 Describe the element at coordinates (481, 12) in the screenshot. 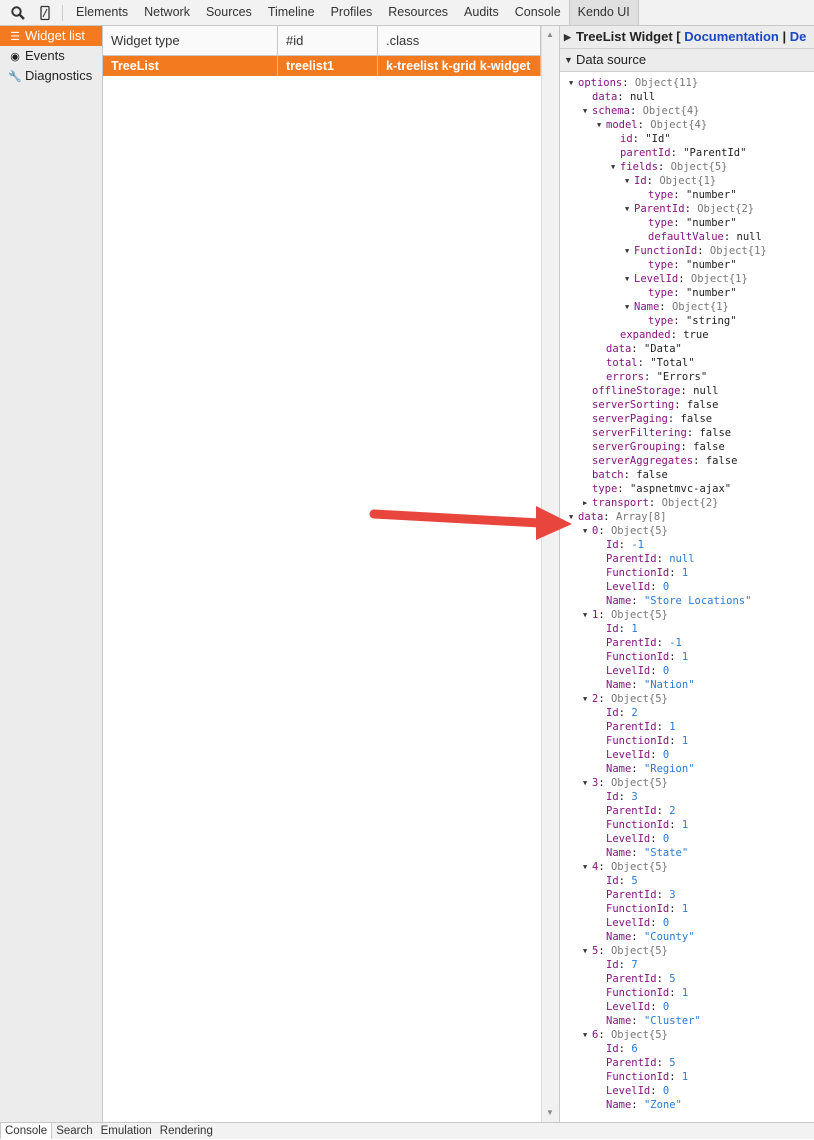

I see `tab-audits: Audits` at that location.